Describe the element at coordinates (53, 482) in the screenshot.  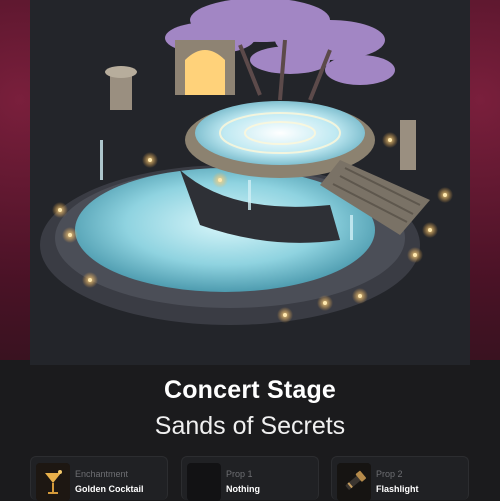
I see `cocktail-icon` at that location.